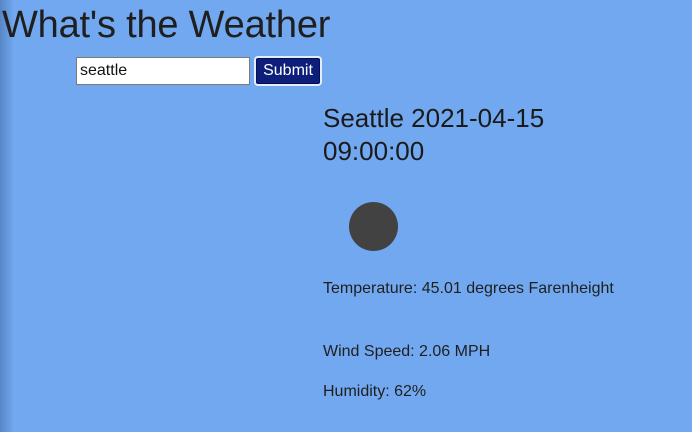  What do you see at coordinates (407, 351) in the screenshot?
I see `wind-speed-text: Wind Speed: 2.06 MPH` at bounding box center [407, 351].